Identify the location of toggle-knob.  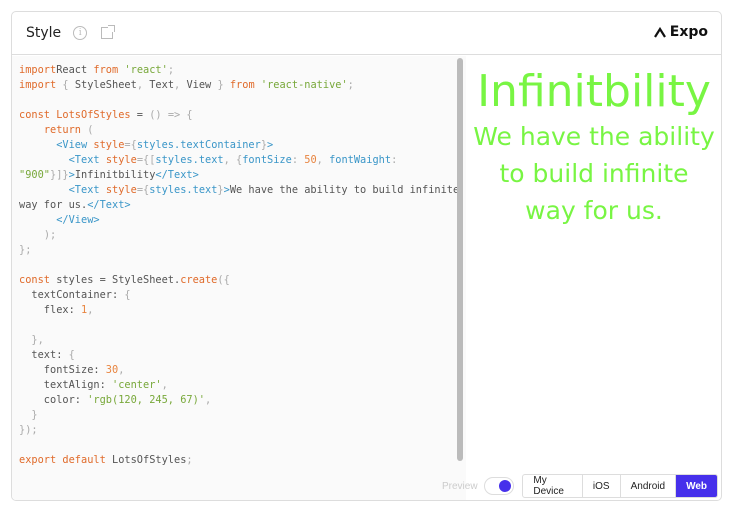
(505, 486).